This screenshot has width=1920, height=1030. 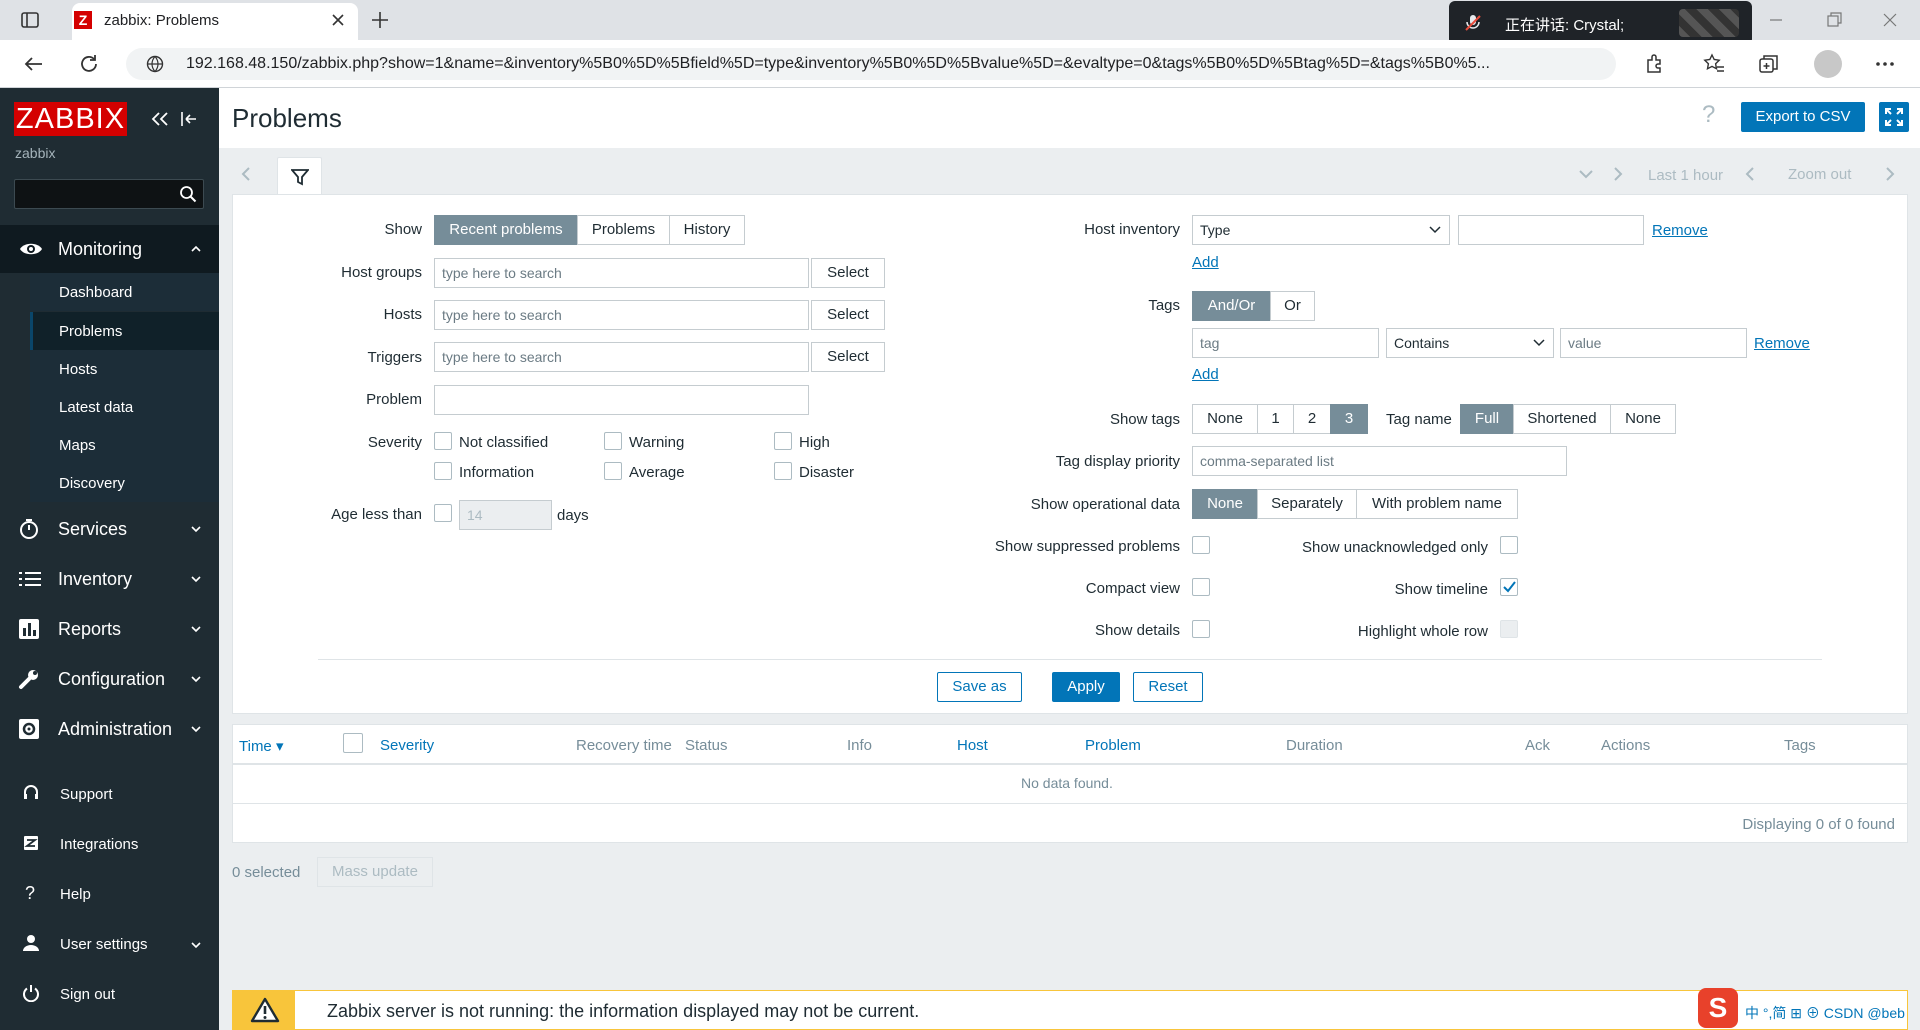 What do you see at coordinates (1470, 343) in the screenshot?
I see `tag-operator-select: Contains` at bounding box center [1470, 343].